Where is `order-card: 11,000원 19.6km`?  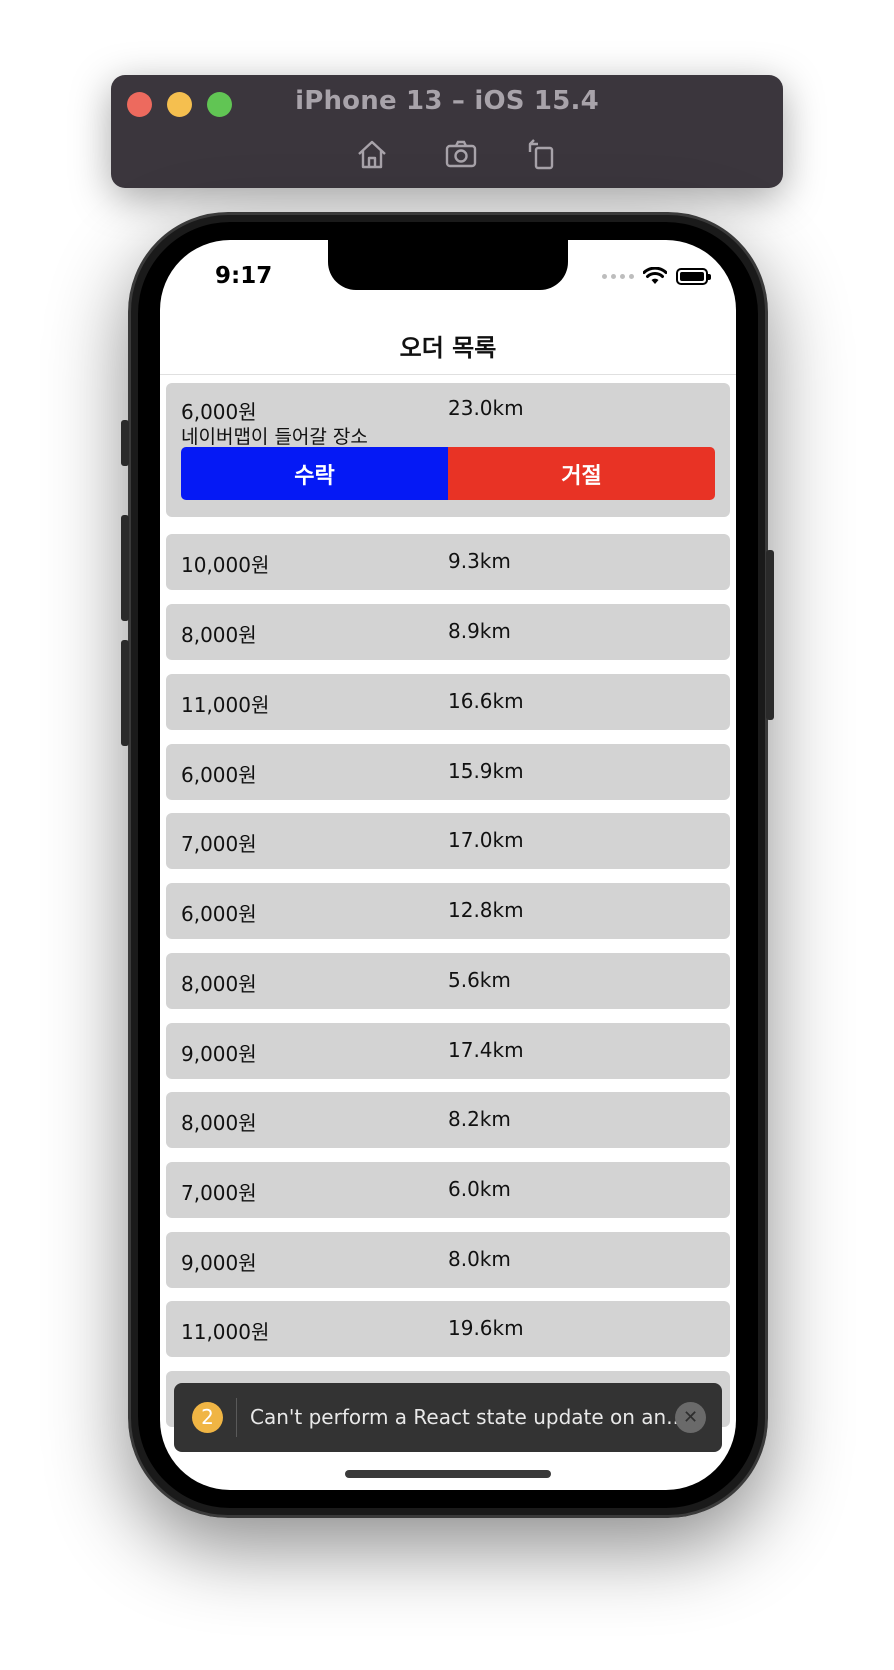 order-card: 11,000원 19.6km is located at coordinates (448, 1329).